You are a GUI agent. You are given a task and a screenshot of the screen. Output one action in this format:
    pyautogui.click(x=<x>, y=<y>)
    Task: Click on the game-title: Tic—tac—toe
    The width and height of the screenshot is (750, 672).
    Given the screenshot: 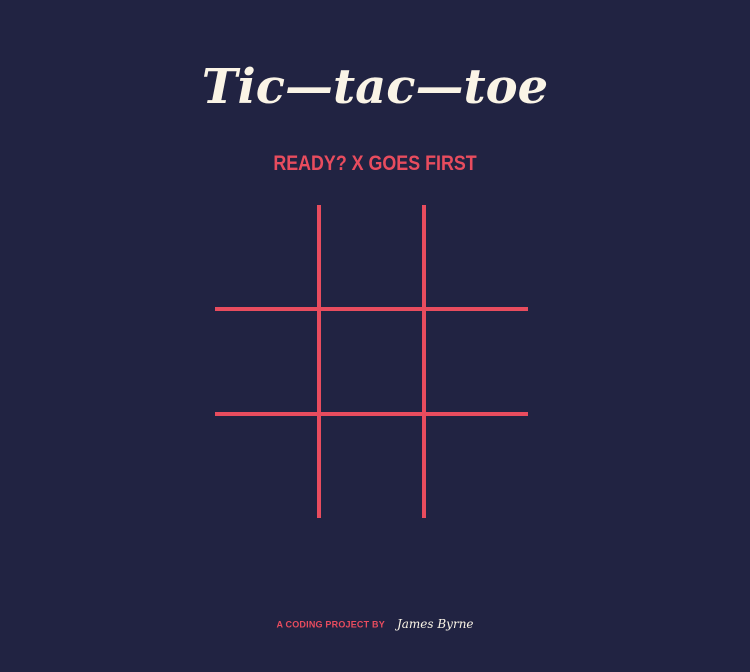 What is the action you would take?
    pyautogui.click(x=375, y=87)
    